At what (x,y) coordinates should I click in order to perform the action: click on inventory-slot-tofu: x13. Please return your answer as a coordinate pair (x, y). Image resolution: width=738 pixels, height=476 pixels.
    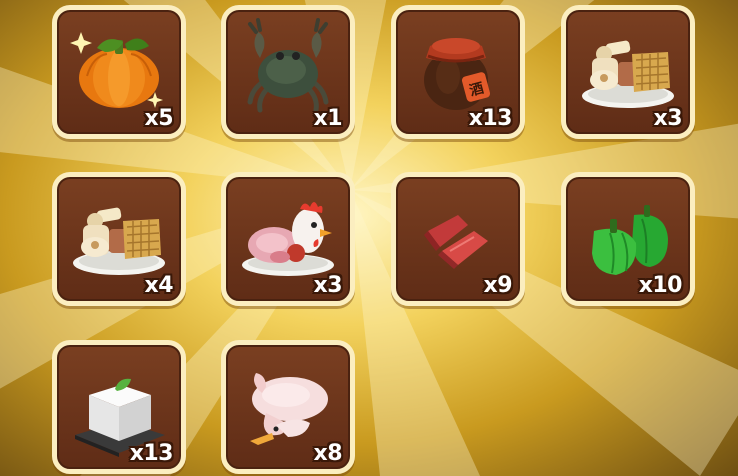
    Looking at the image, I should click on (119, 407).